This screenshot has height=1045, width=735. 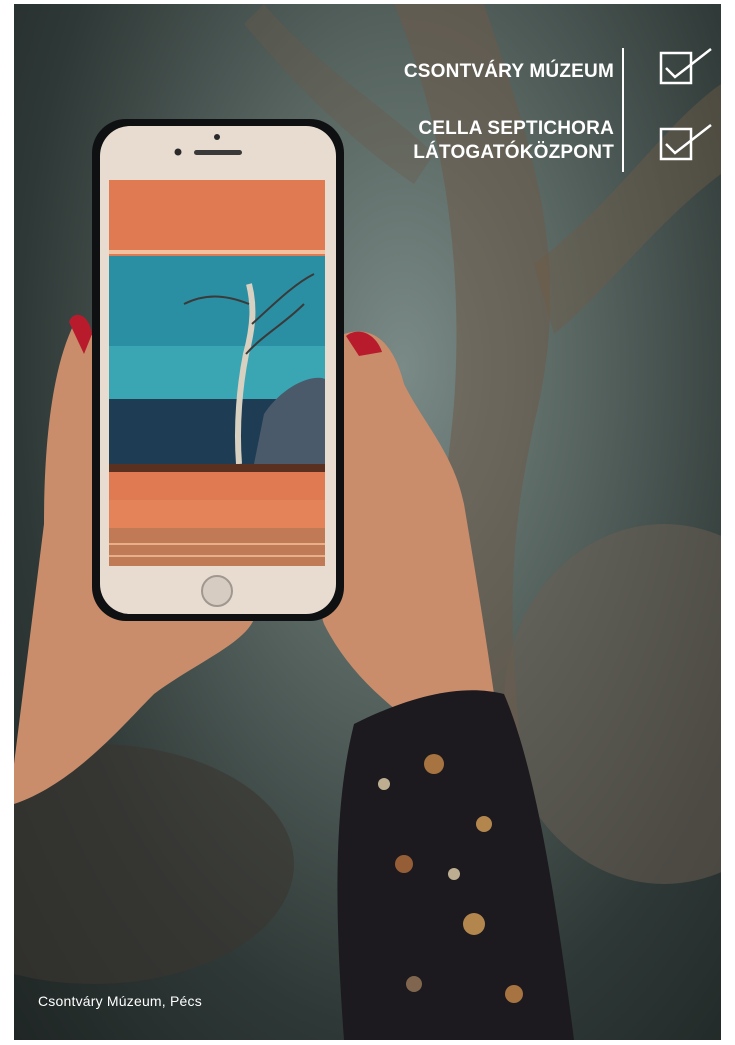 I want to click on visitor-center-label-line2: LÁTOGATÓKÖZPONT, so click(x=513, y=152).